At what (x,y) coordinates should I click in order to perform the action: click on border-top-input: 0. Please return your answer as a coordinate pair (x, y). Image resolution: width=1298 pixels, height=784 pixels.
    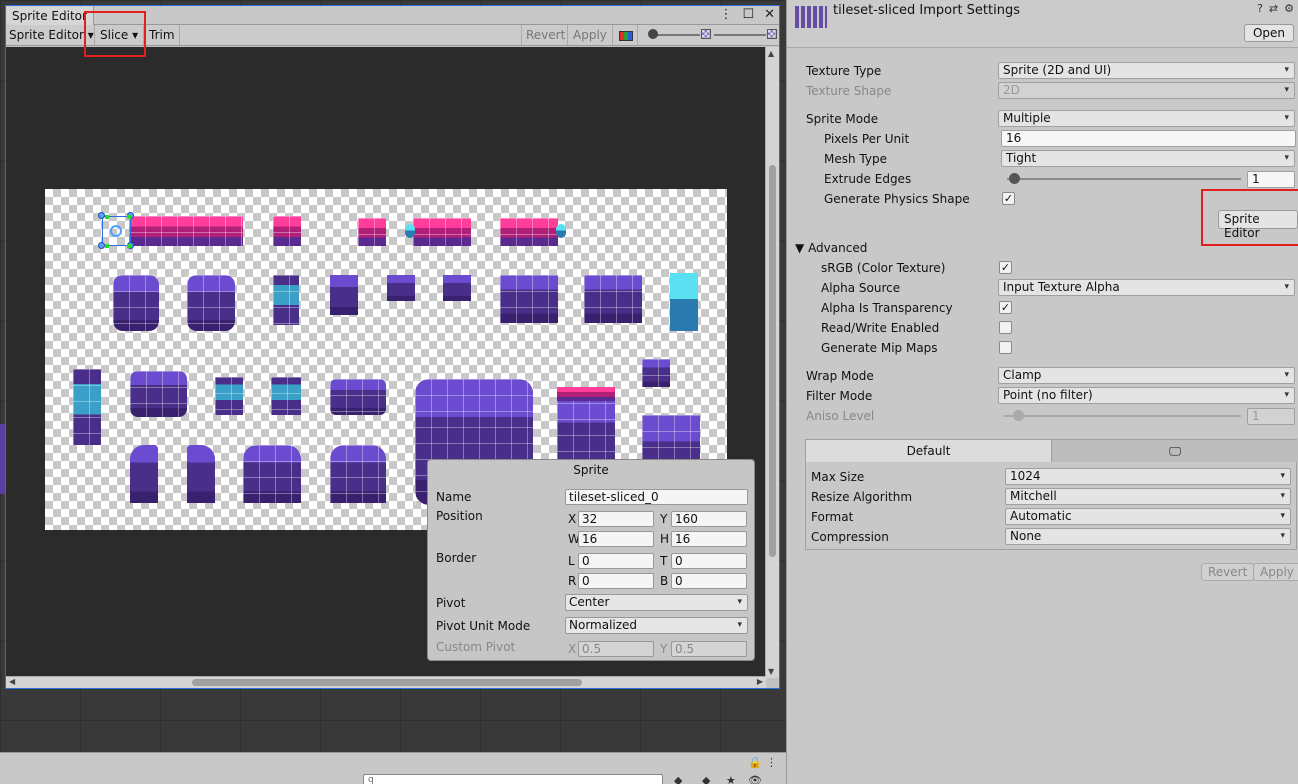
    Looking at the image, I should click on (709, 561).